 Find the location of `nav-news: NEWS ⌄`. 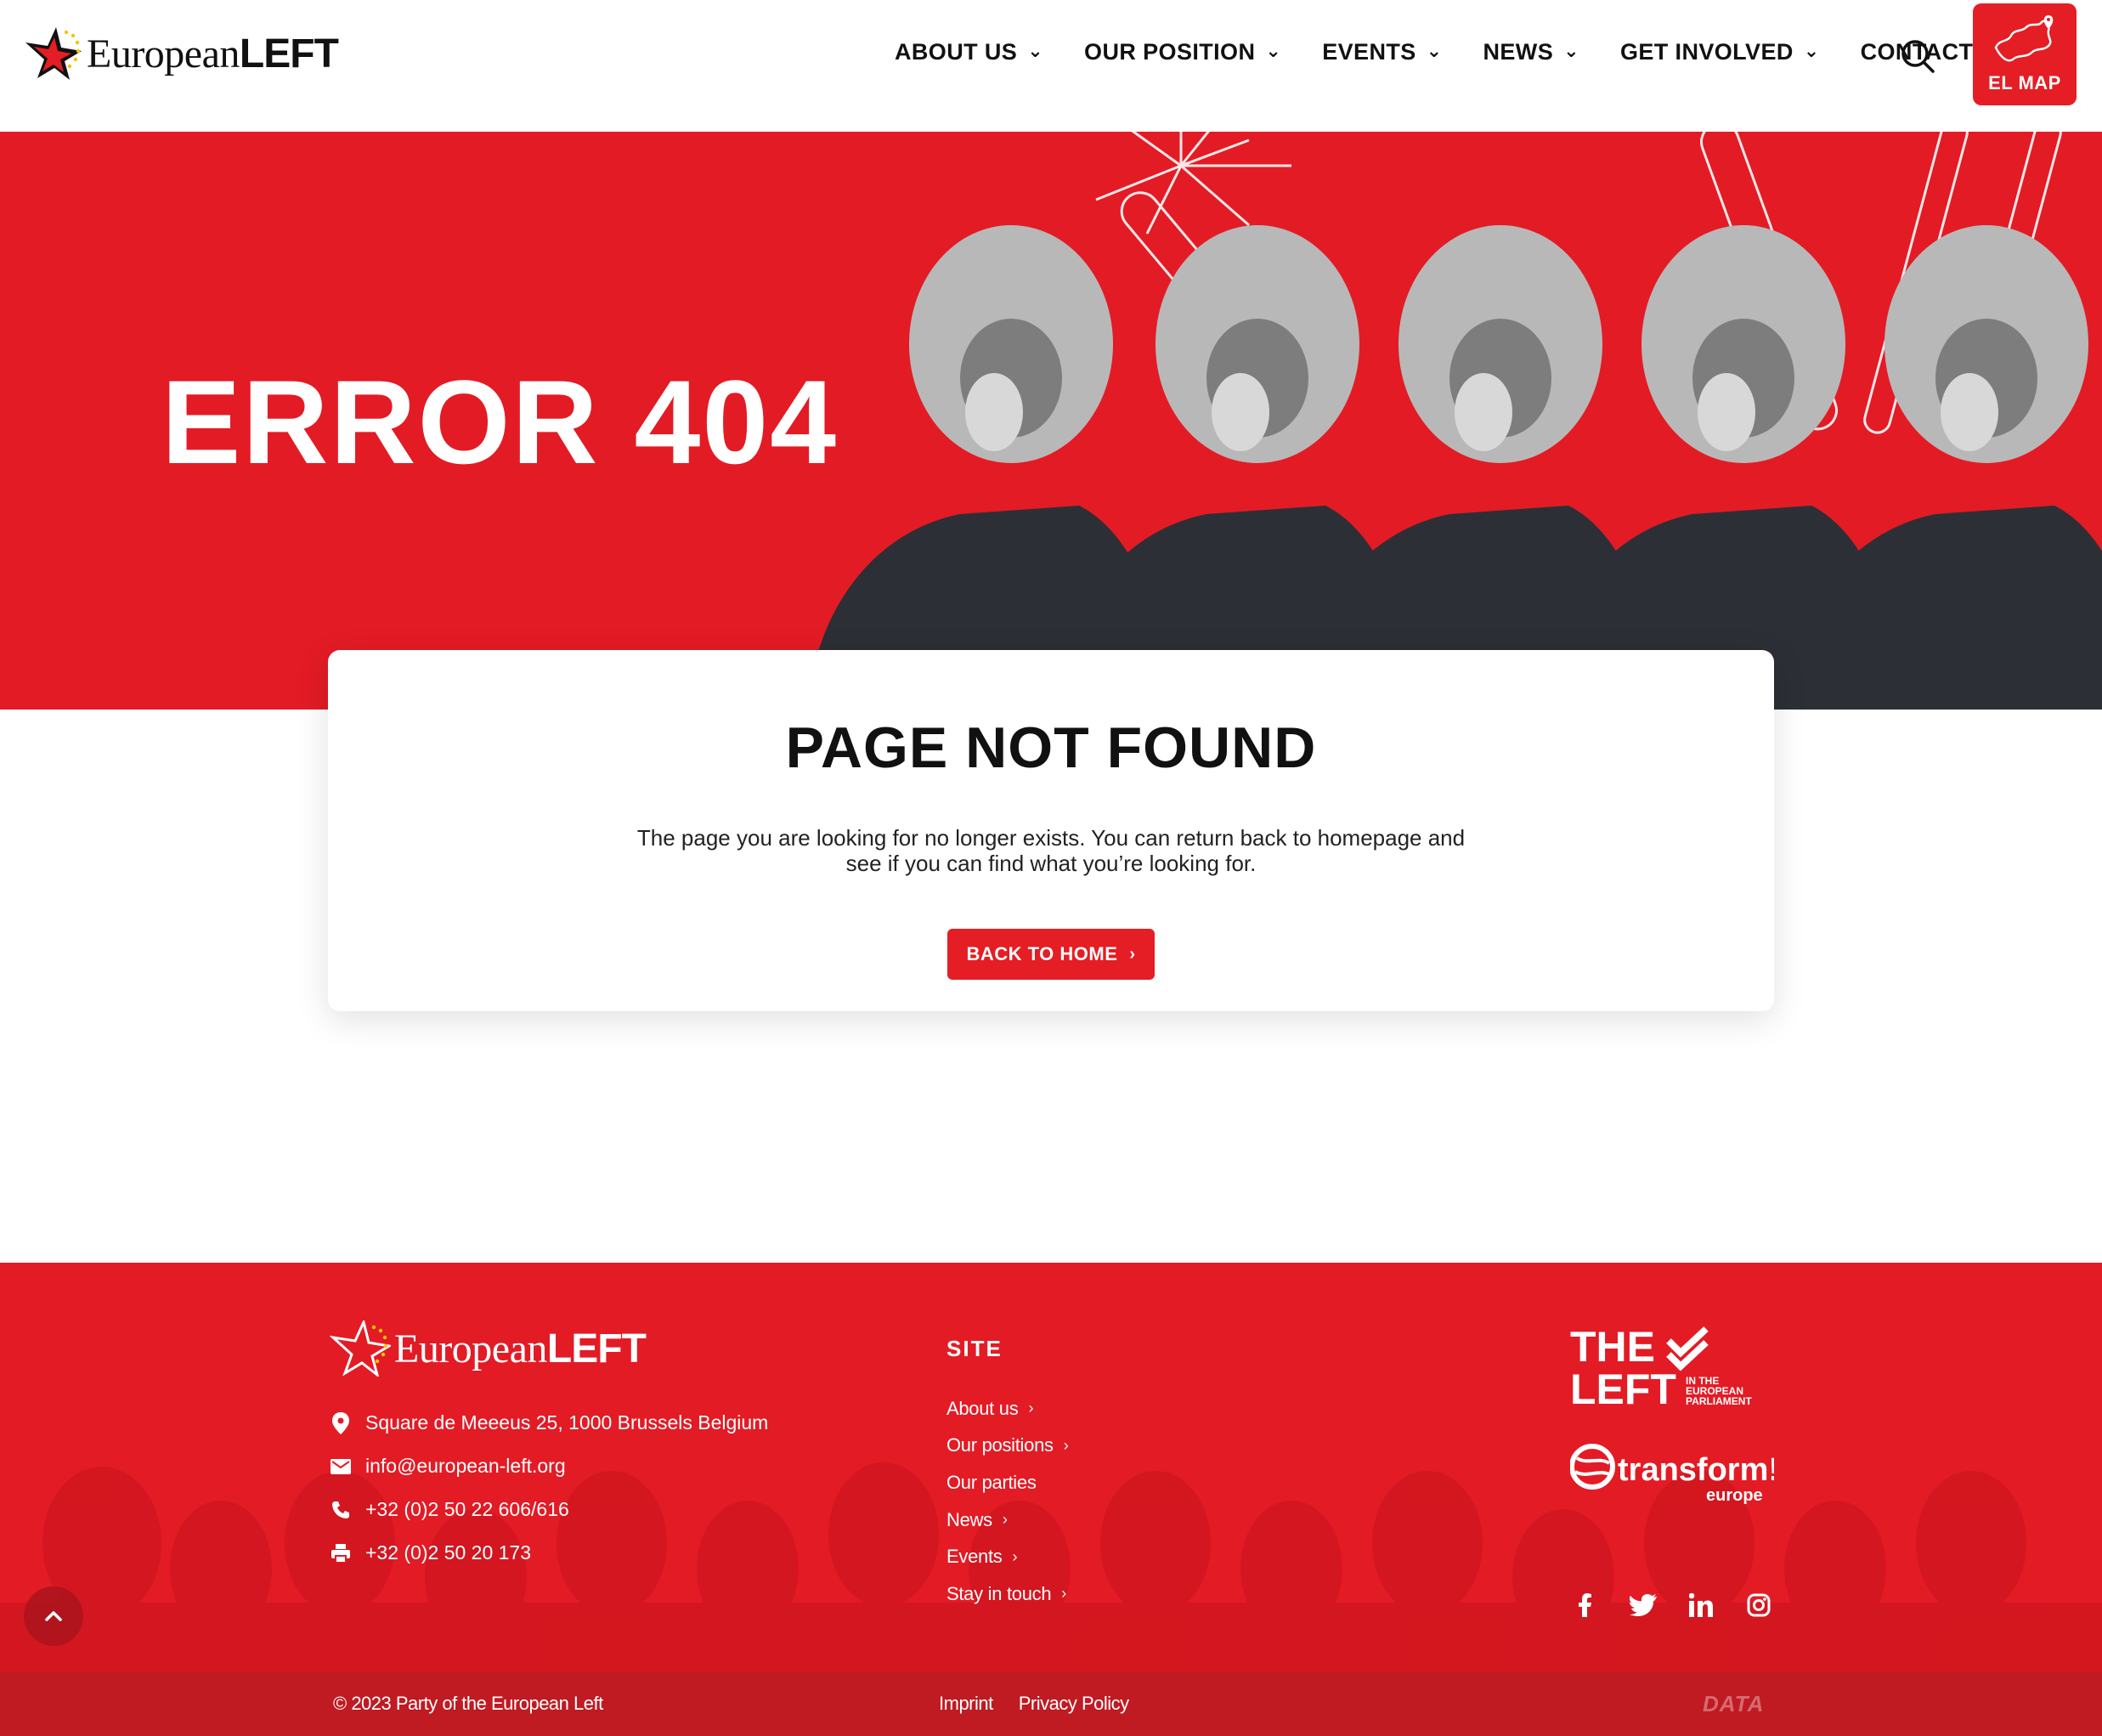

nav-news: NEWS ⌄ is located at coordinates (1531, 52).